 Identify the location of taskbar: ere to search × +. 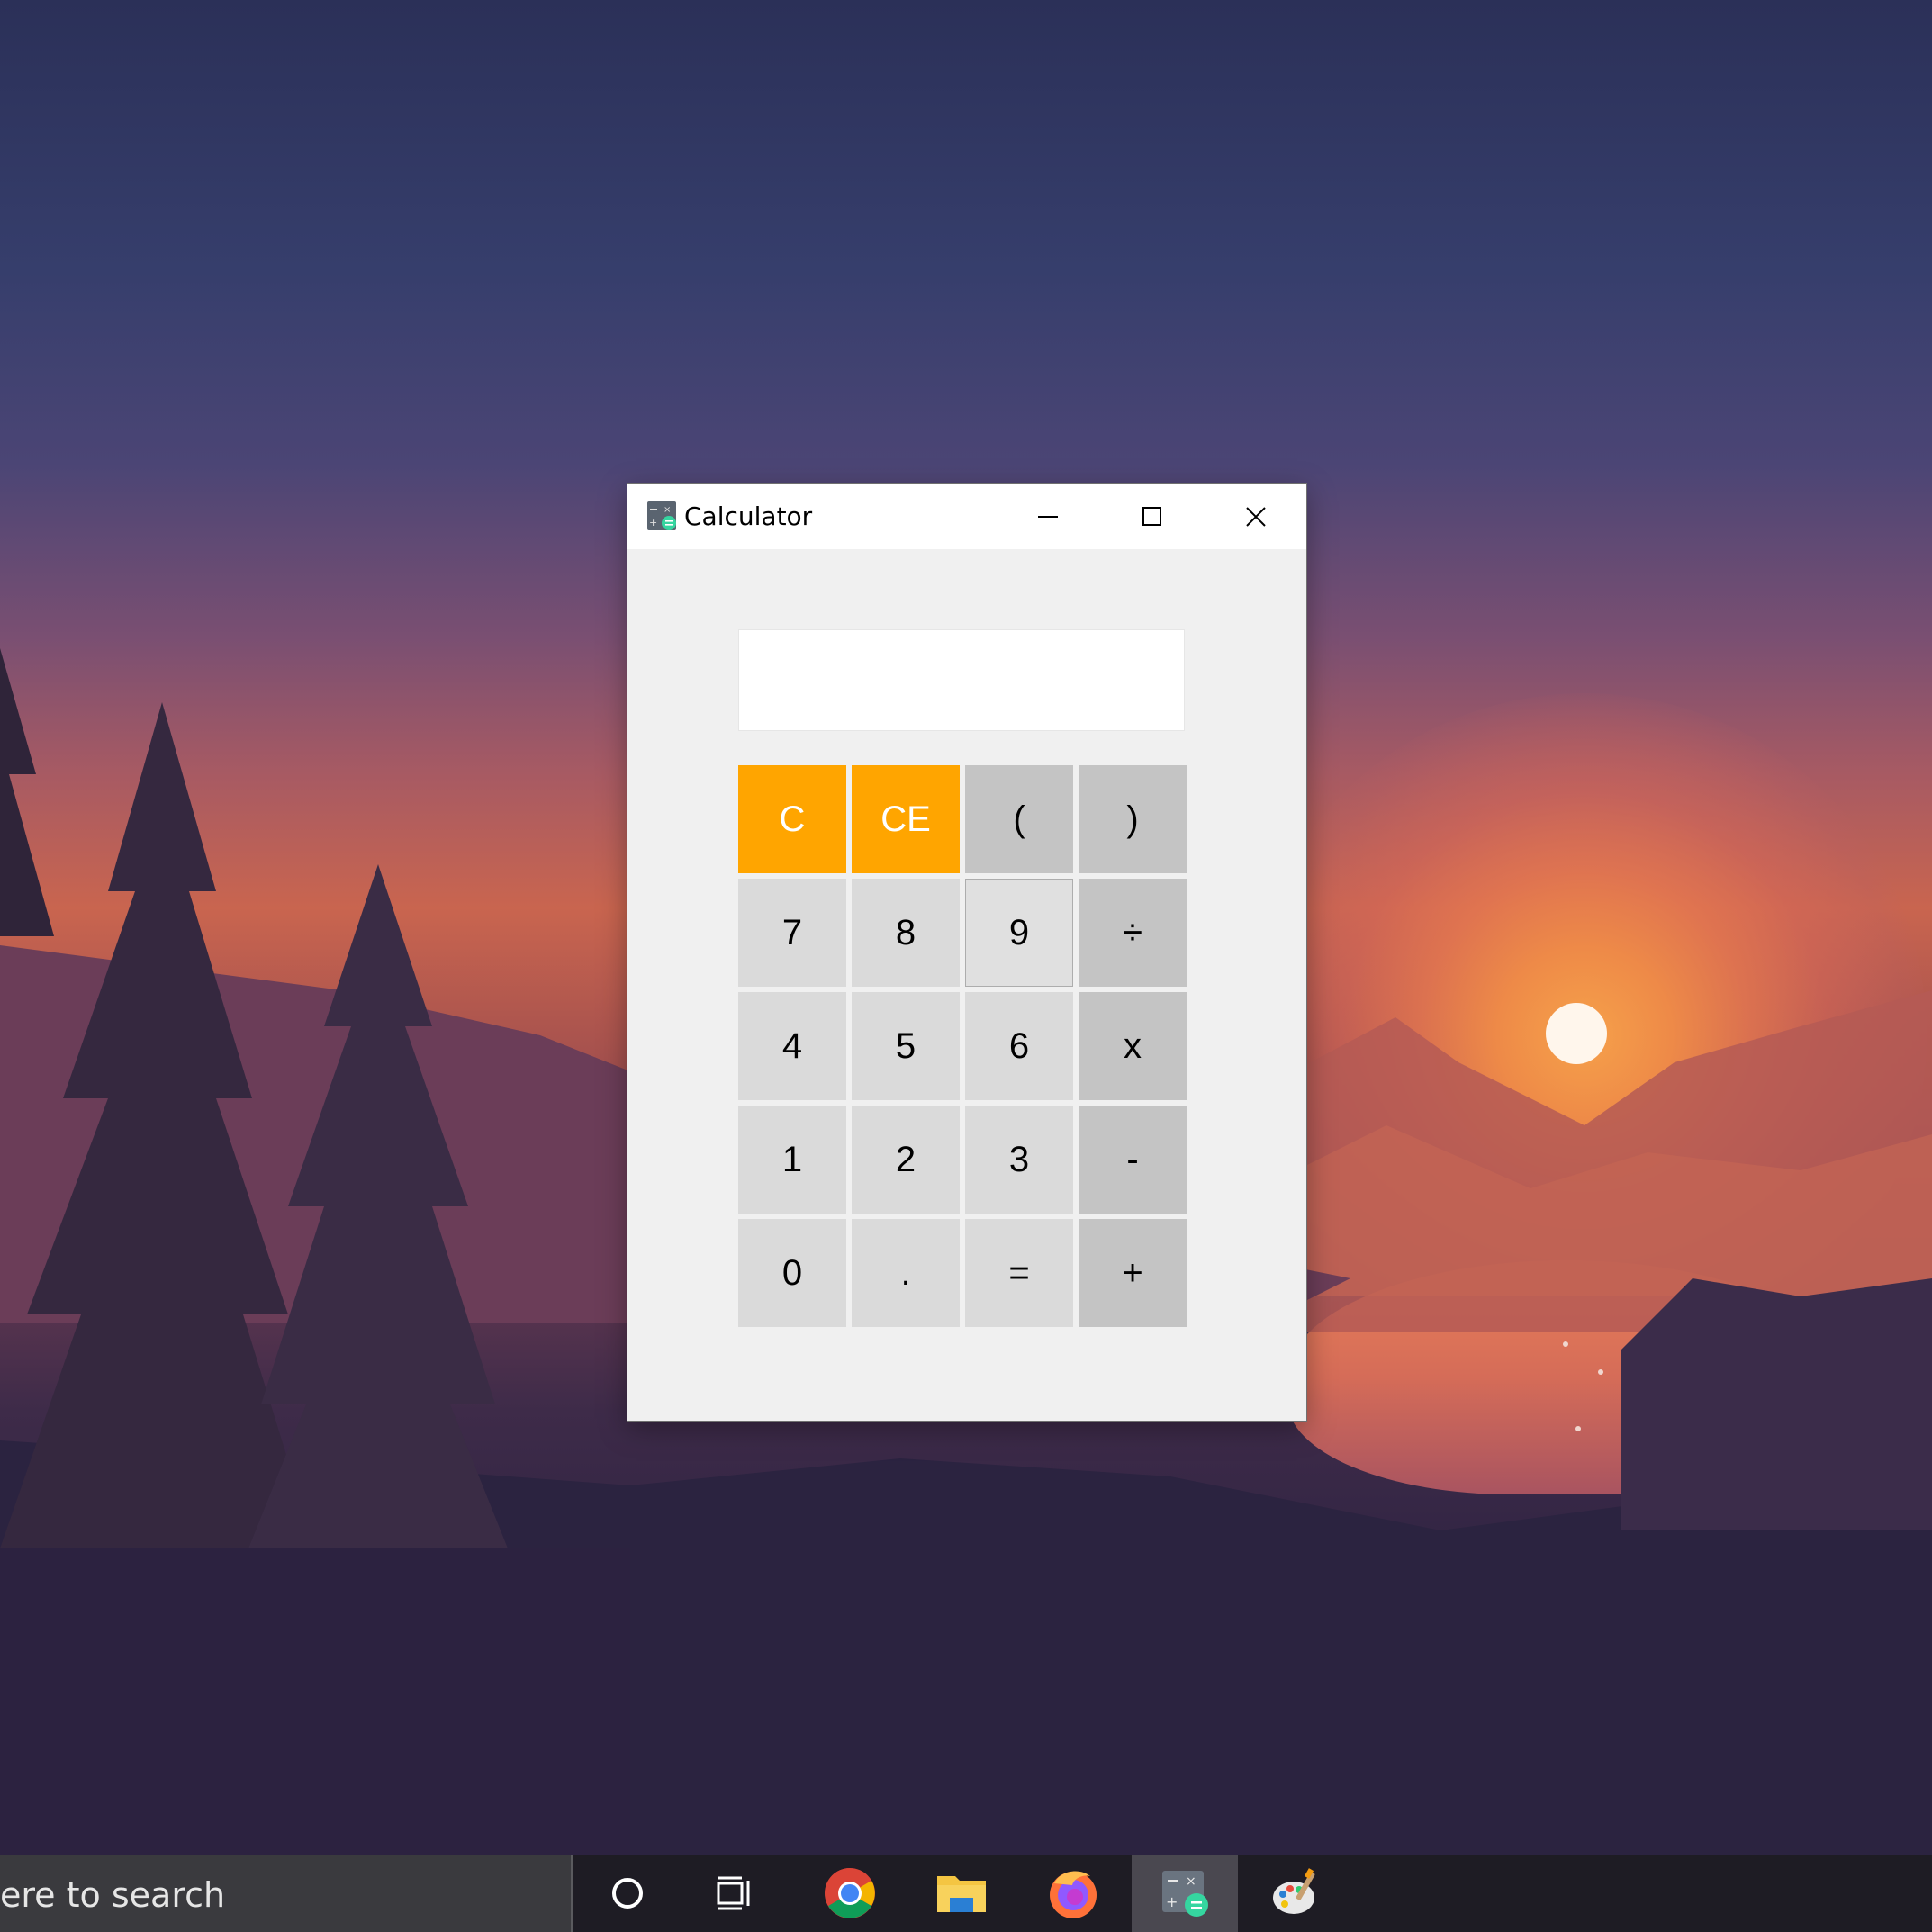
(966, 1893).